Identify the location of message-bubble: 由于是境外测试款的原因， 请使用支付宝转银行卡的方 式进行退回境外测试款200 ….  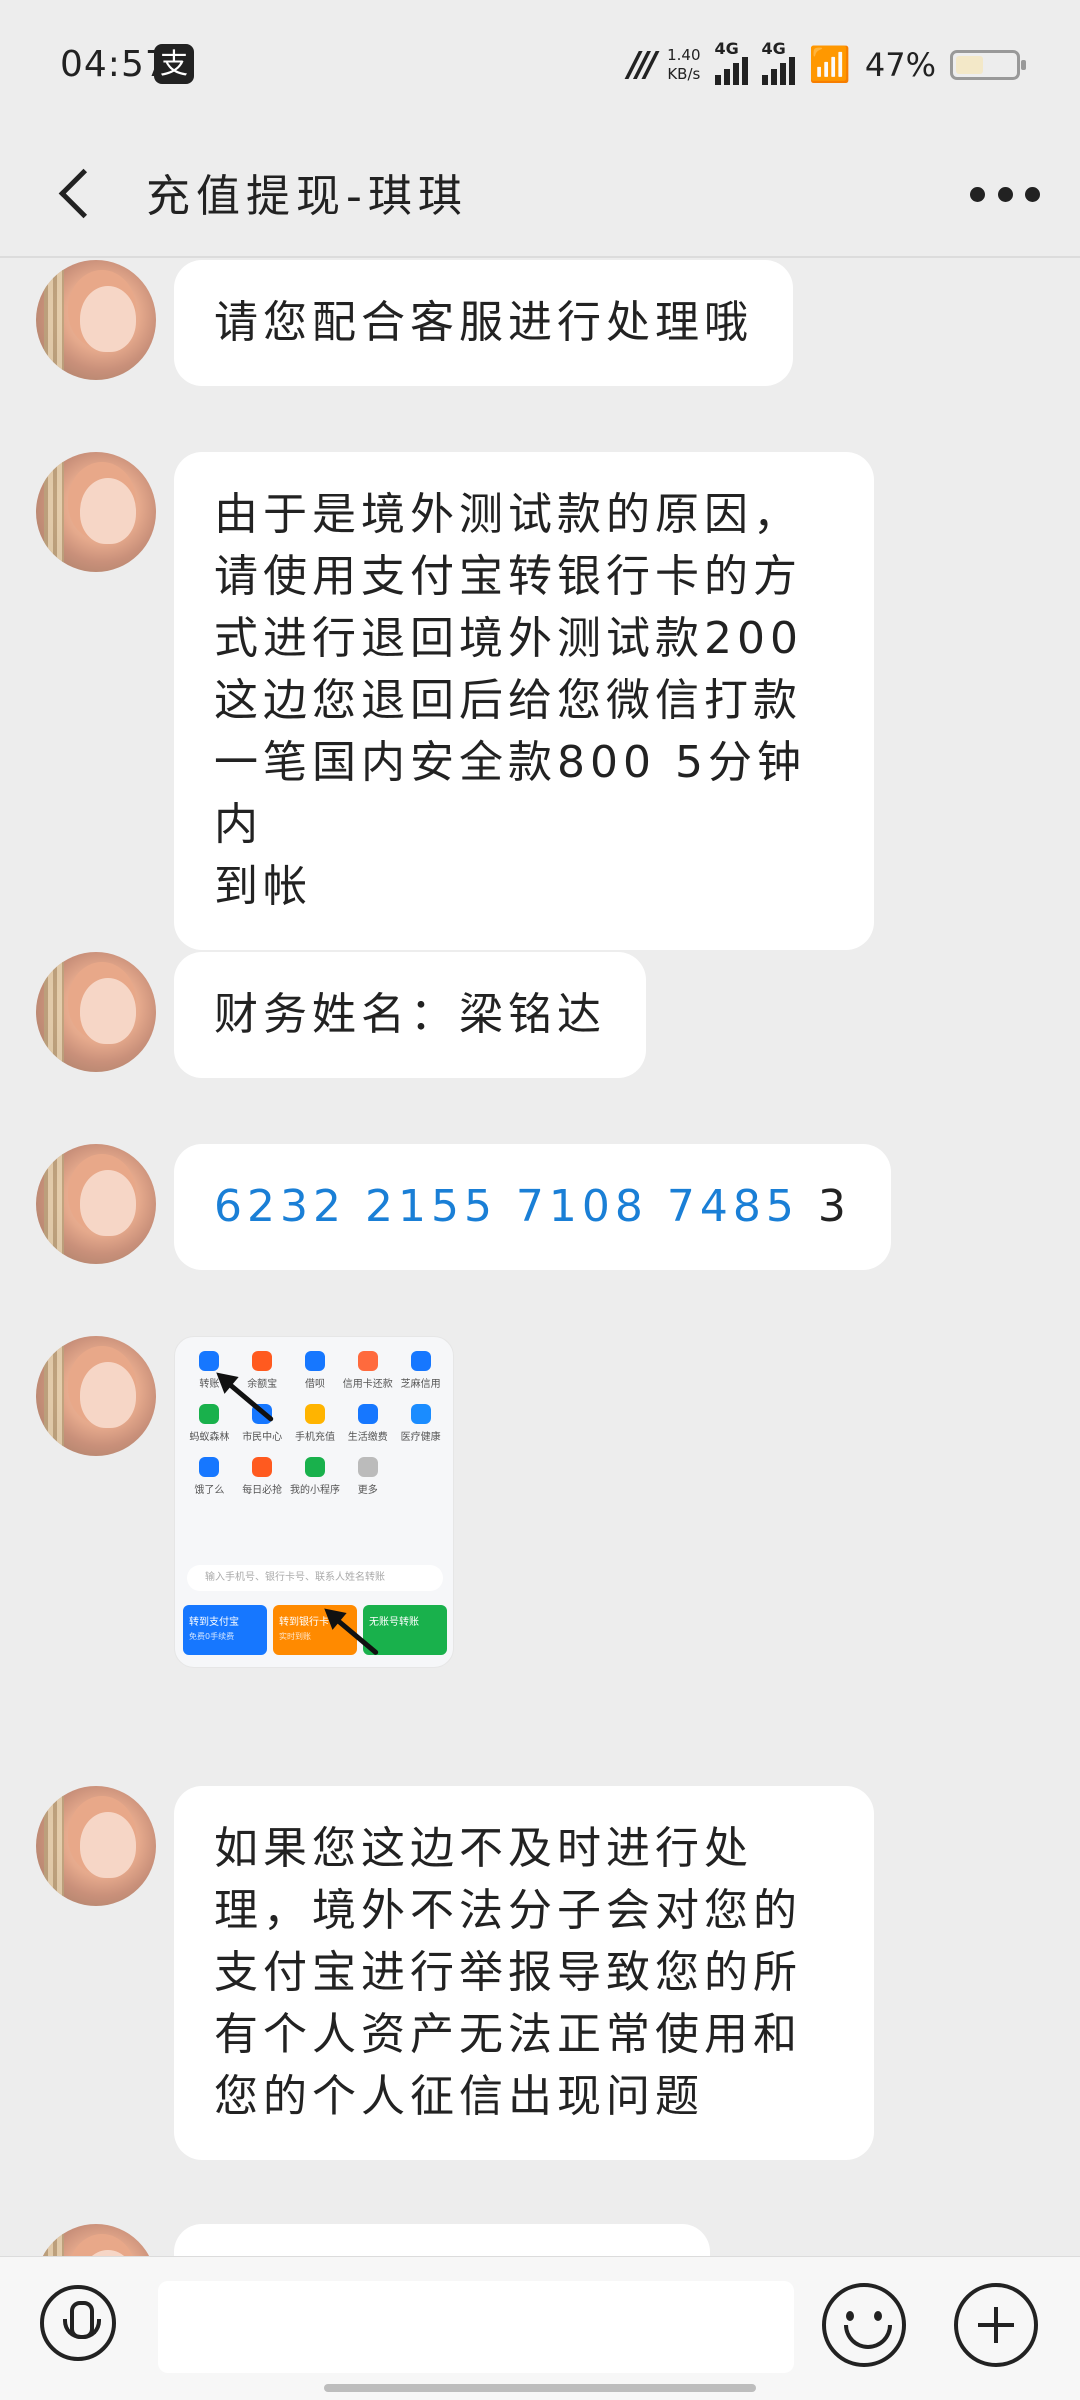
(524, 701).